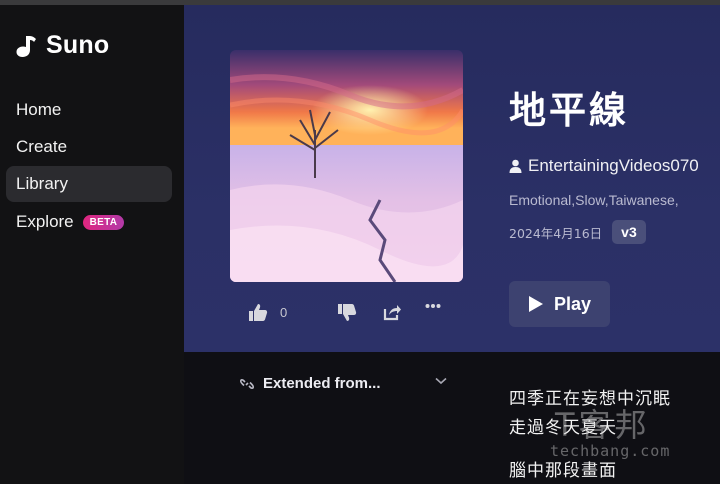  What do you see at coordinates (610, 451) in the screenshot?
I see `watermark-url: techbang.com` at bounding box center [610, 451].